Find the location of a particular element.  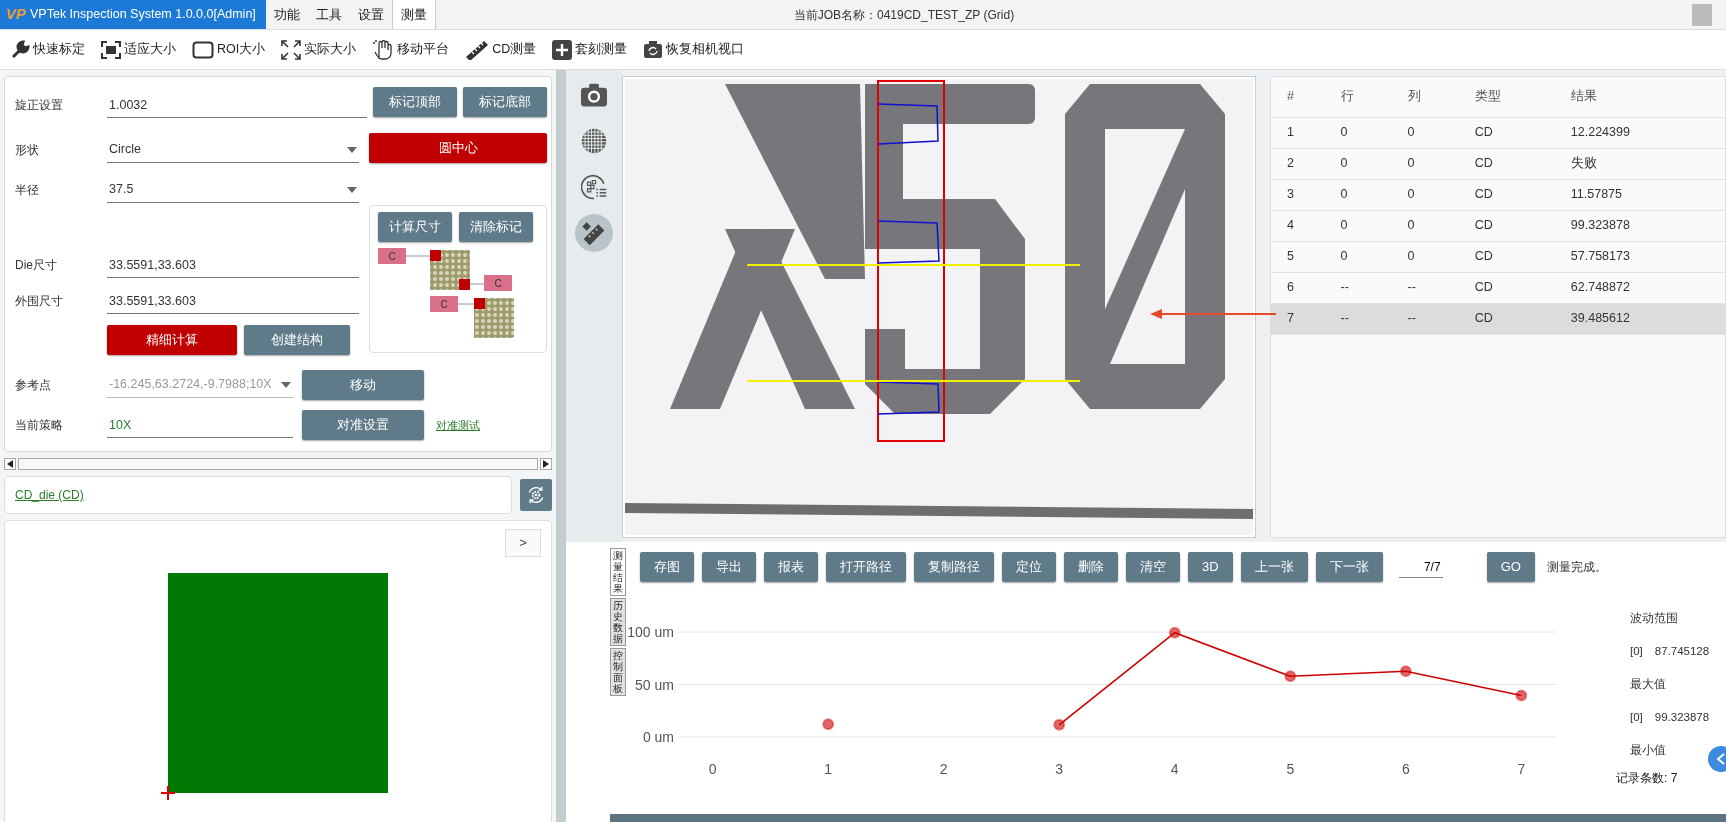

side-tab: 测量结果 is located at coordinates (618, 572).